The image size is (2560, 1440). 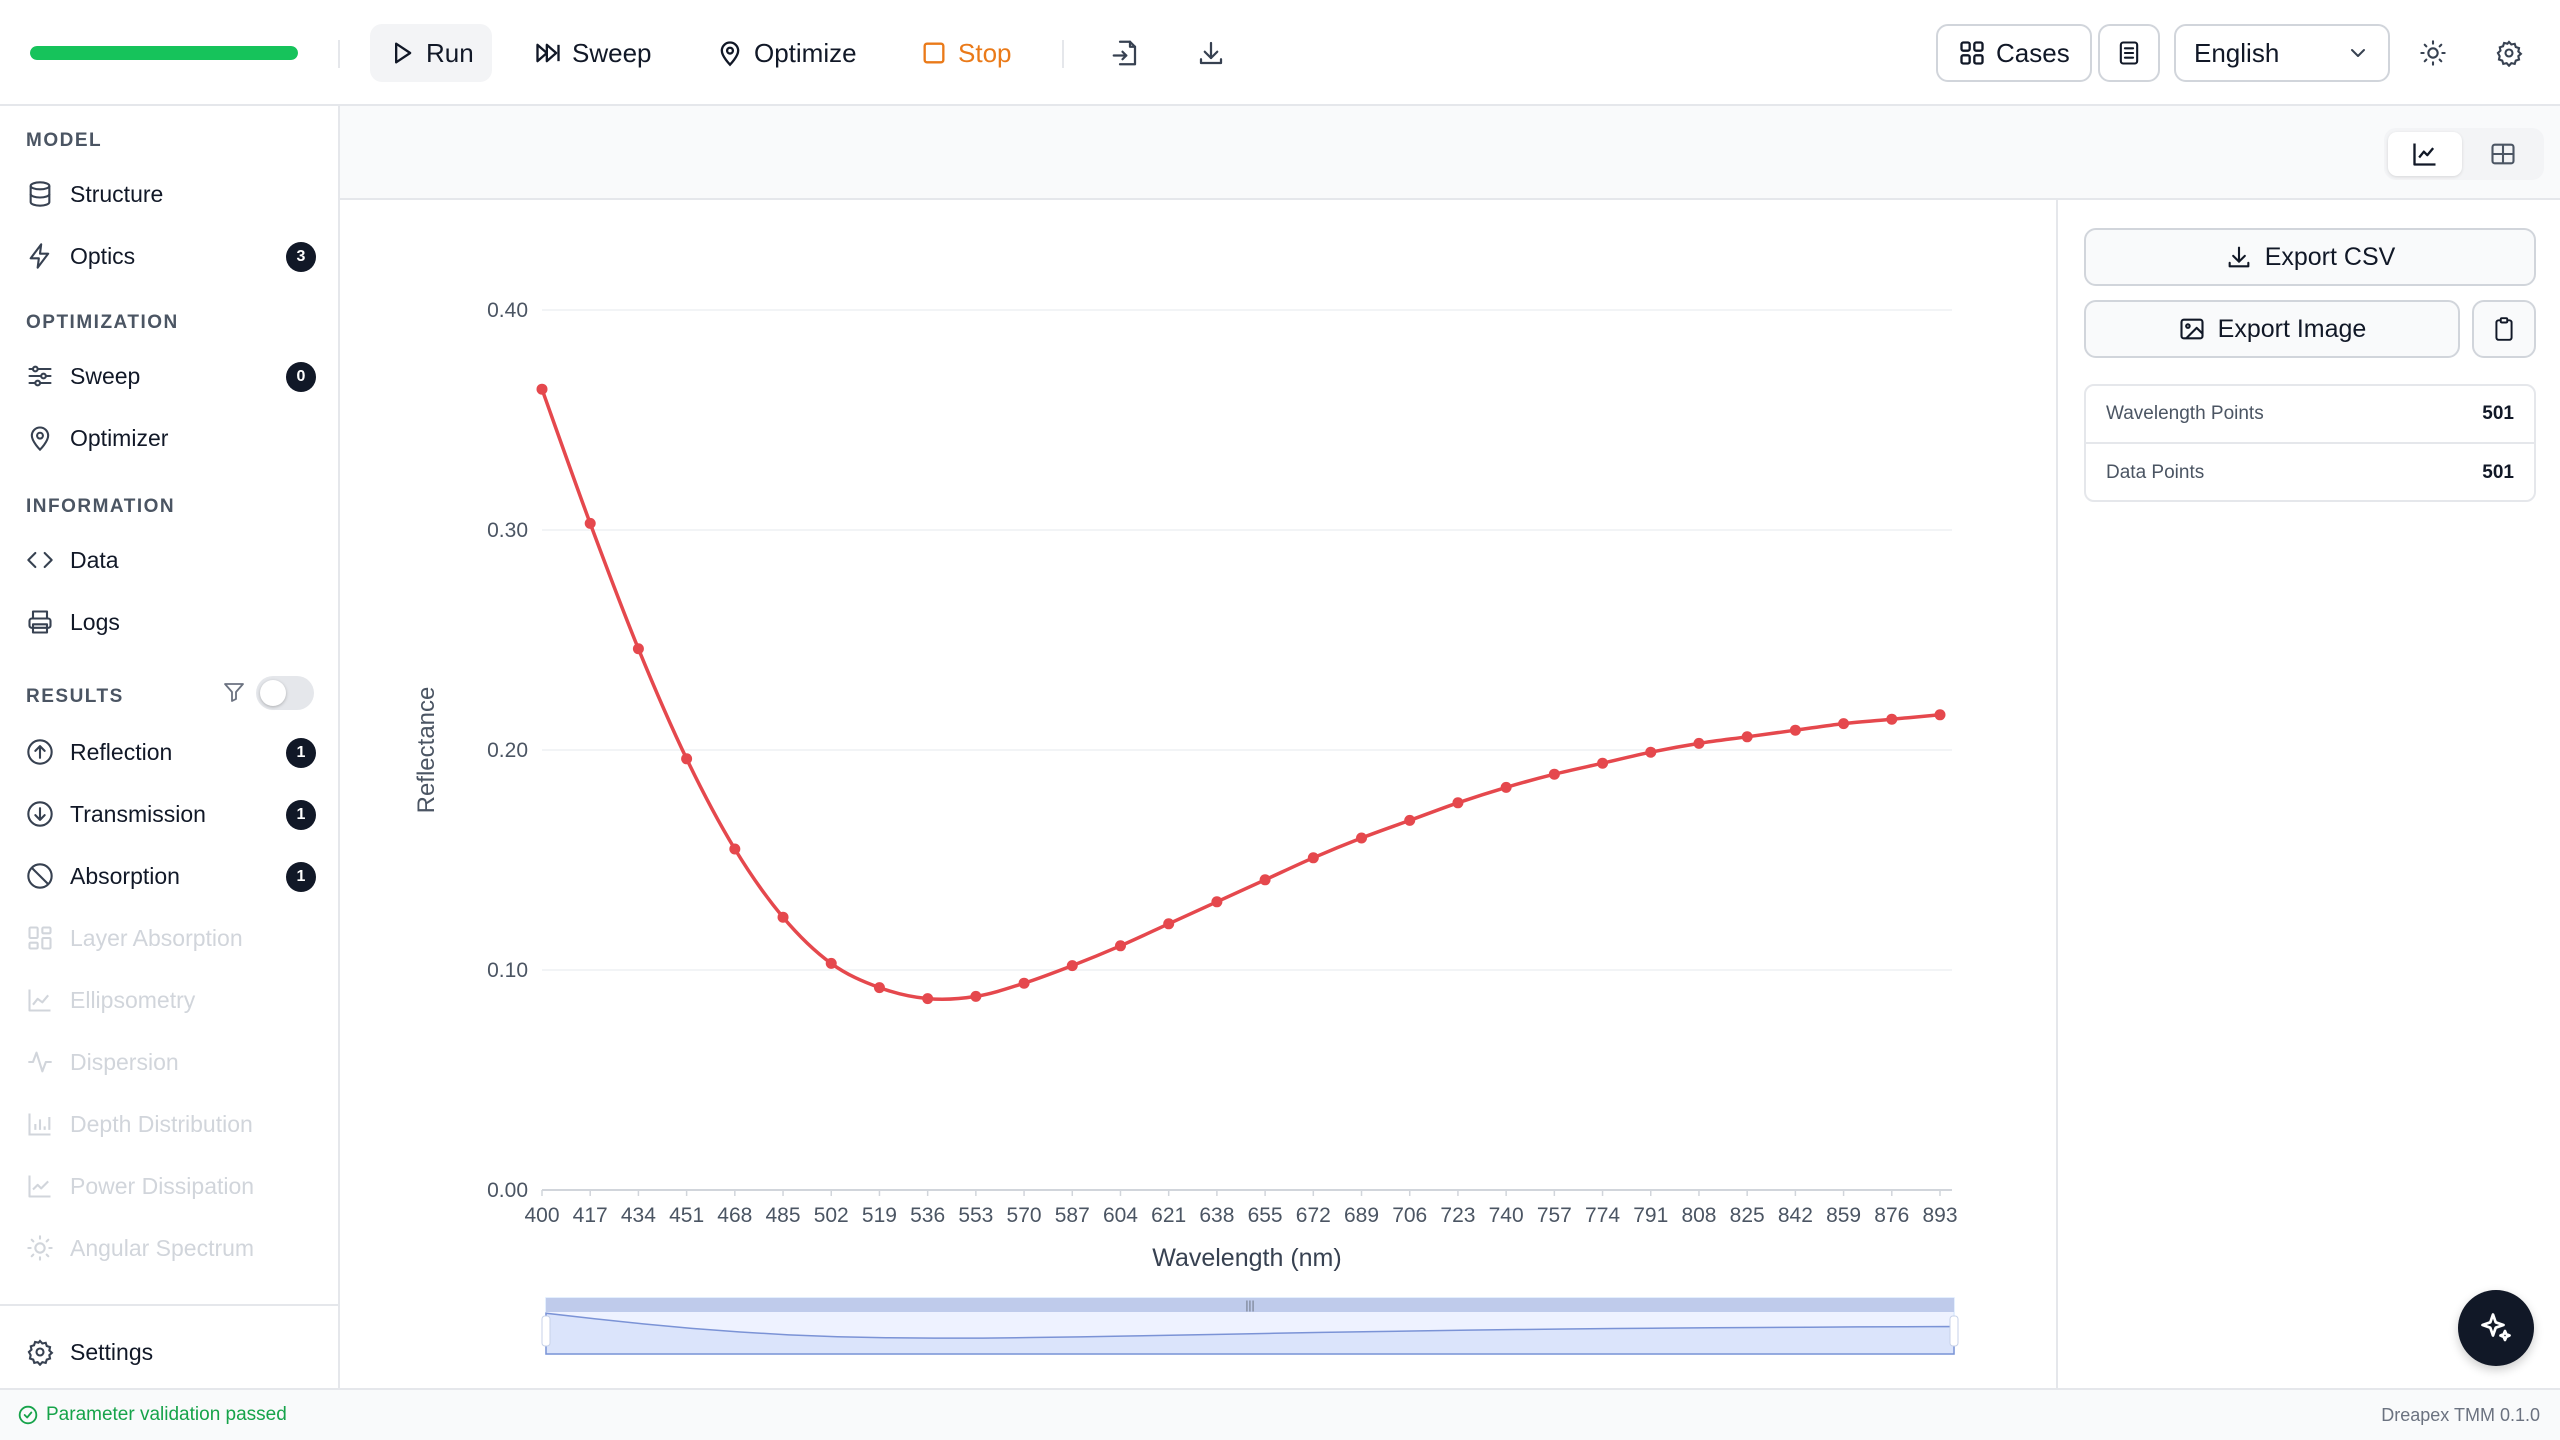 I want to click on optimize-button: Optimize, so click(x=786, y=53).